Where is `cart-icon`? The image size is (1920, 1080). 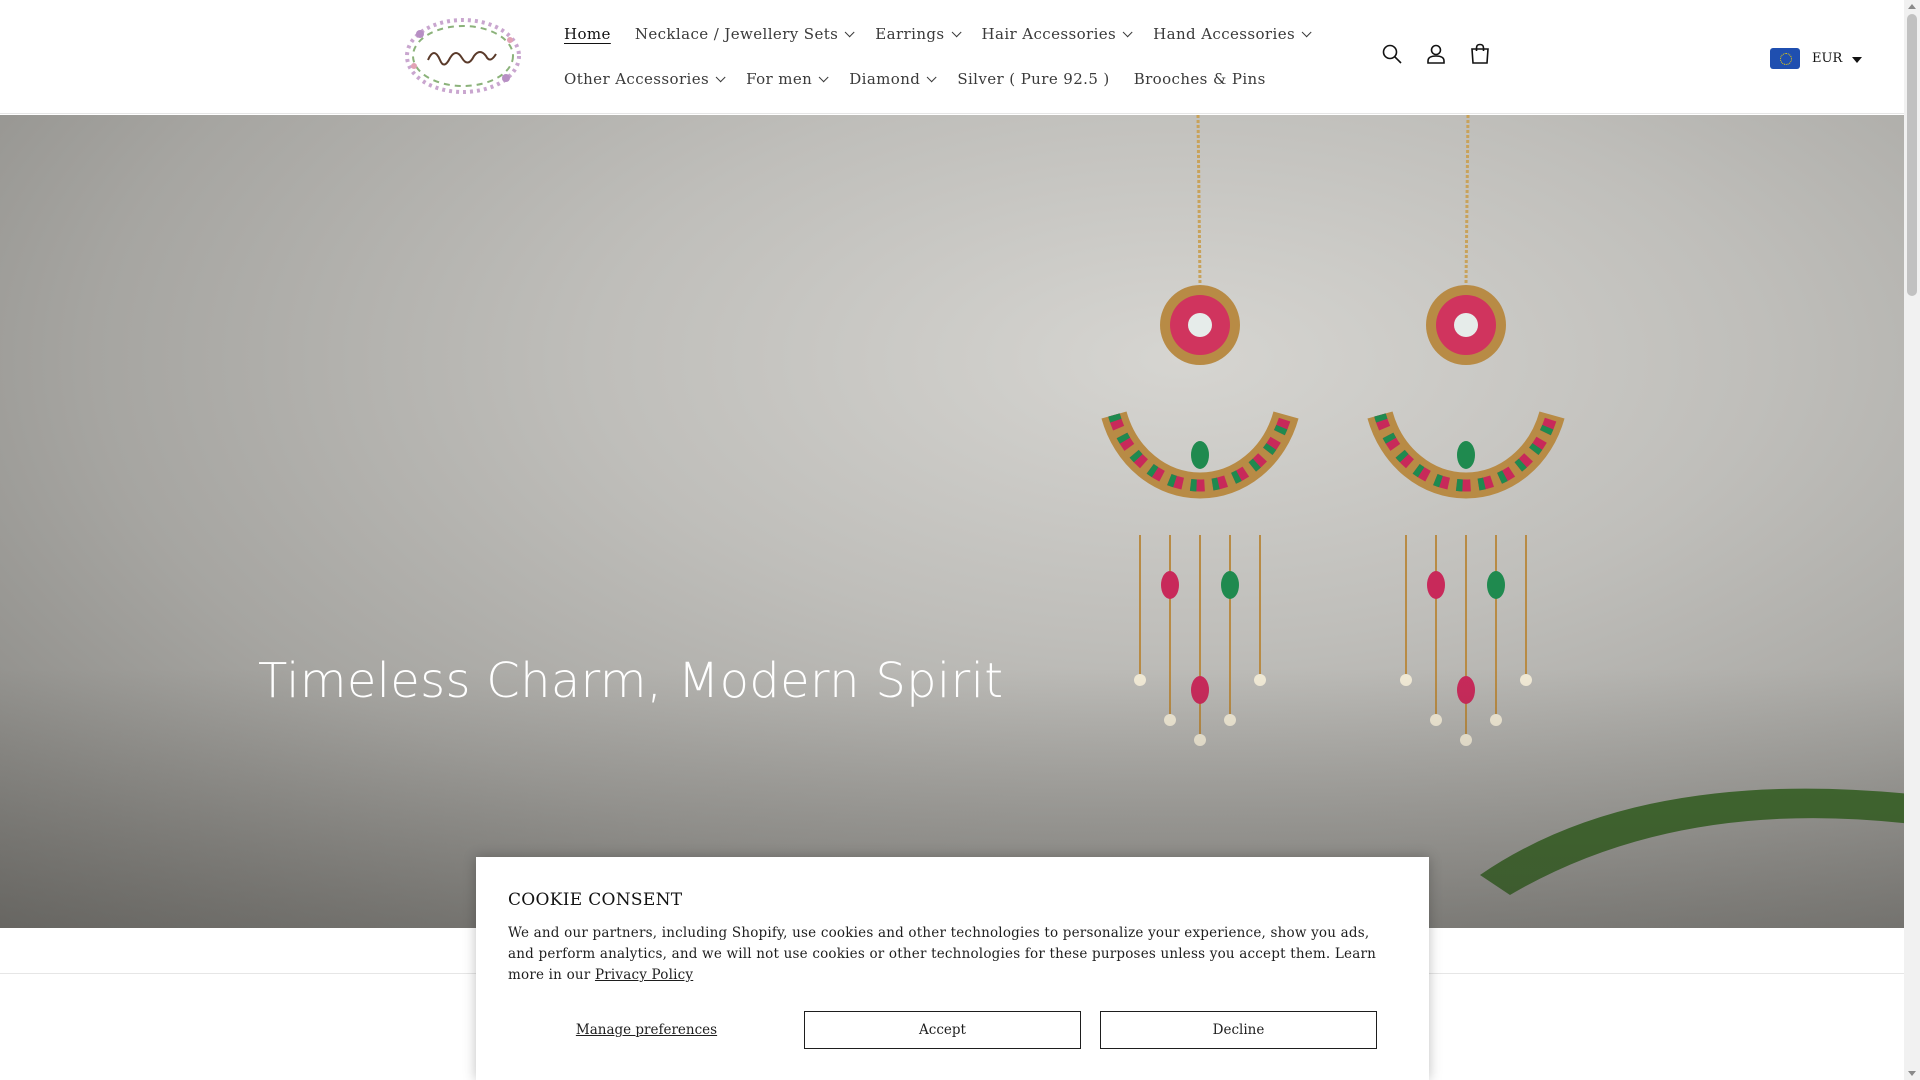 cart-icon is located at coordinates (1480, 54).